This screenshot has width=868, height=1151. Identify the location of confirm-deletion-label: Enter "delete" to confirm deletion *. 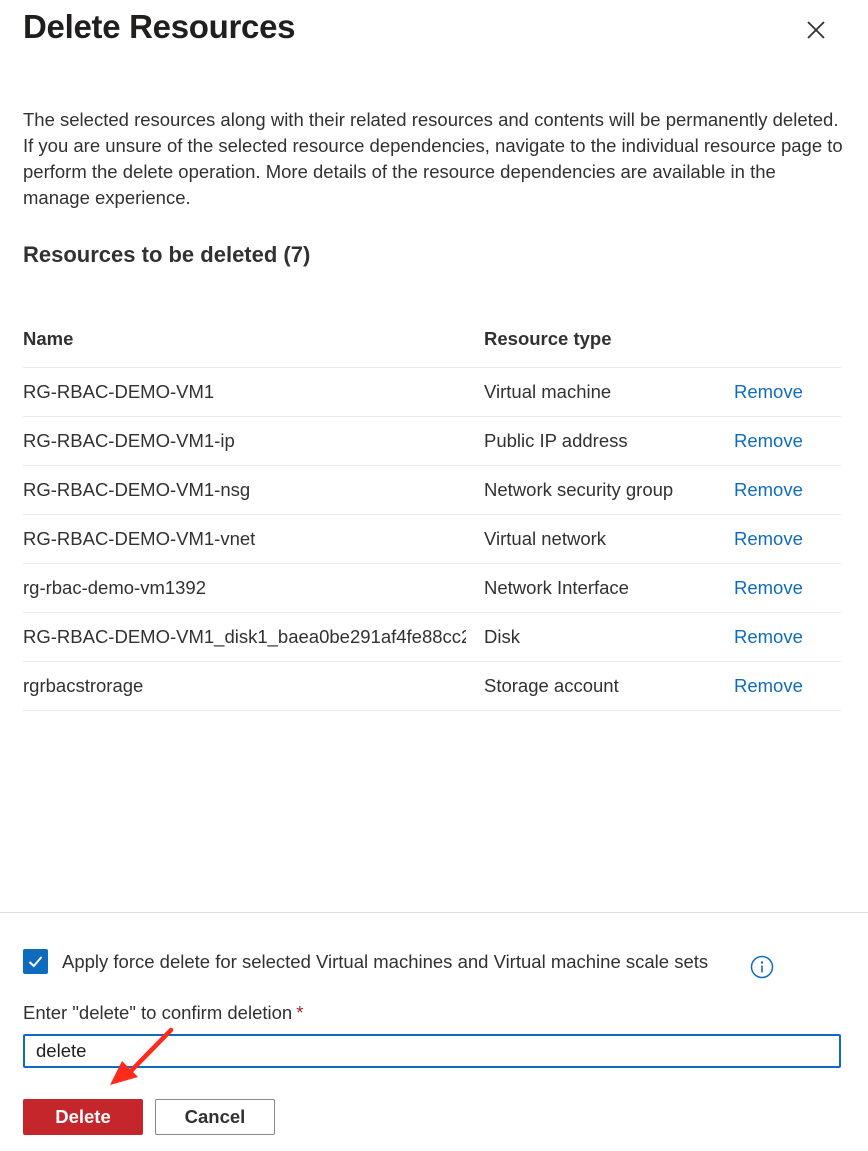
(163, 1013).